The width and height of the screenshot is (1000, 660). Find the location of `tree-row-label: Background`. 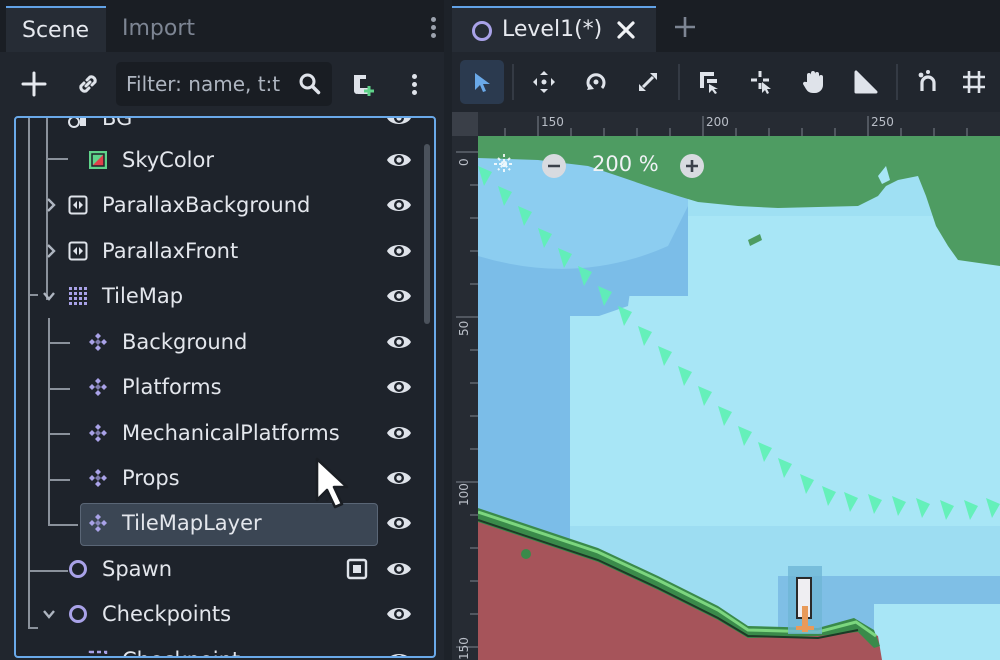

tree-row-label: Background is located at coordinates (185, 342).